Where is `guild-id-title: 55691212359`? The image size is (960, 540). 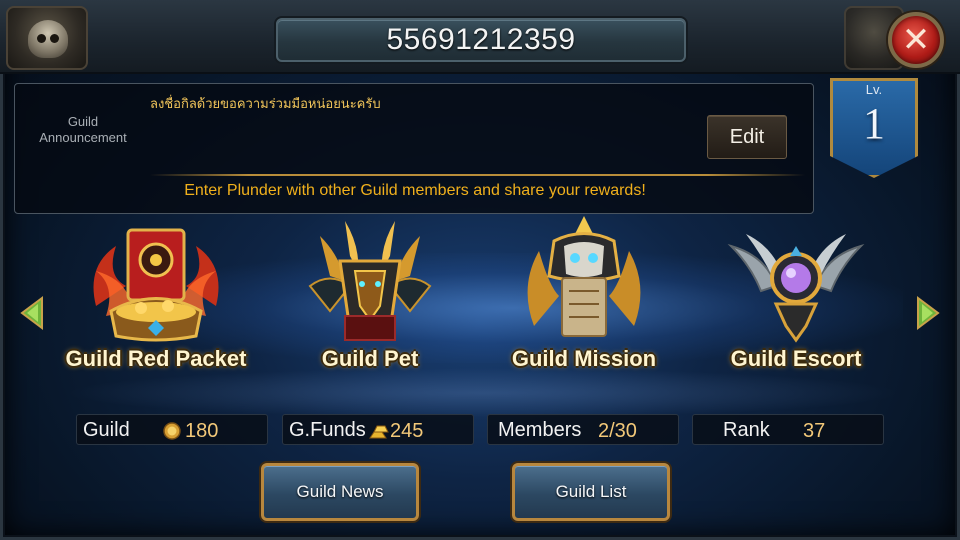
guild-id-title: 55691212359 is located at coordinates (481, 39).